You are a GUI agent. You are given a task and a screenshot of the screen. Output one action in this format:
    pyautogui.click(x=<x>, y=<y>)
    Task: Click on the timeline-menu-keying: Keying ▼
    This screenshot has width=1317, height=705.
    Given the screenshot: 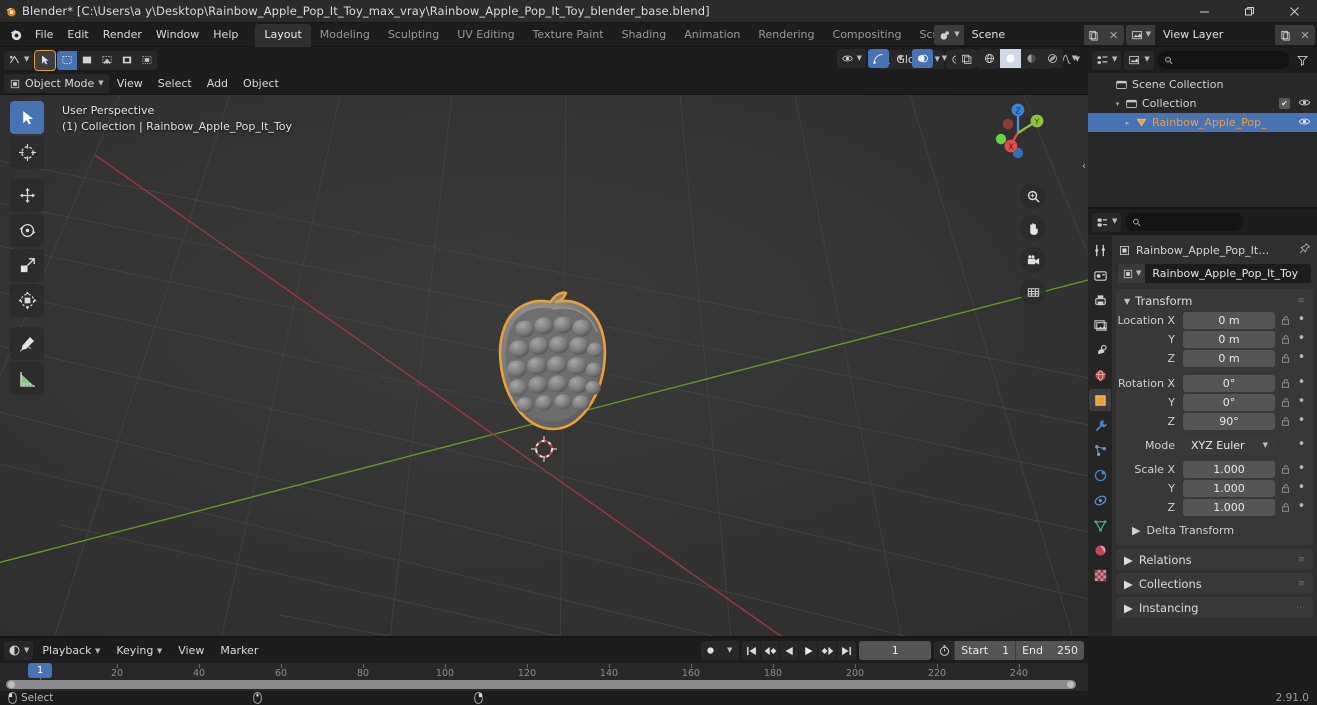 What is the action you would take?
    pyautogui.click(x=139, y=650)
    